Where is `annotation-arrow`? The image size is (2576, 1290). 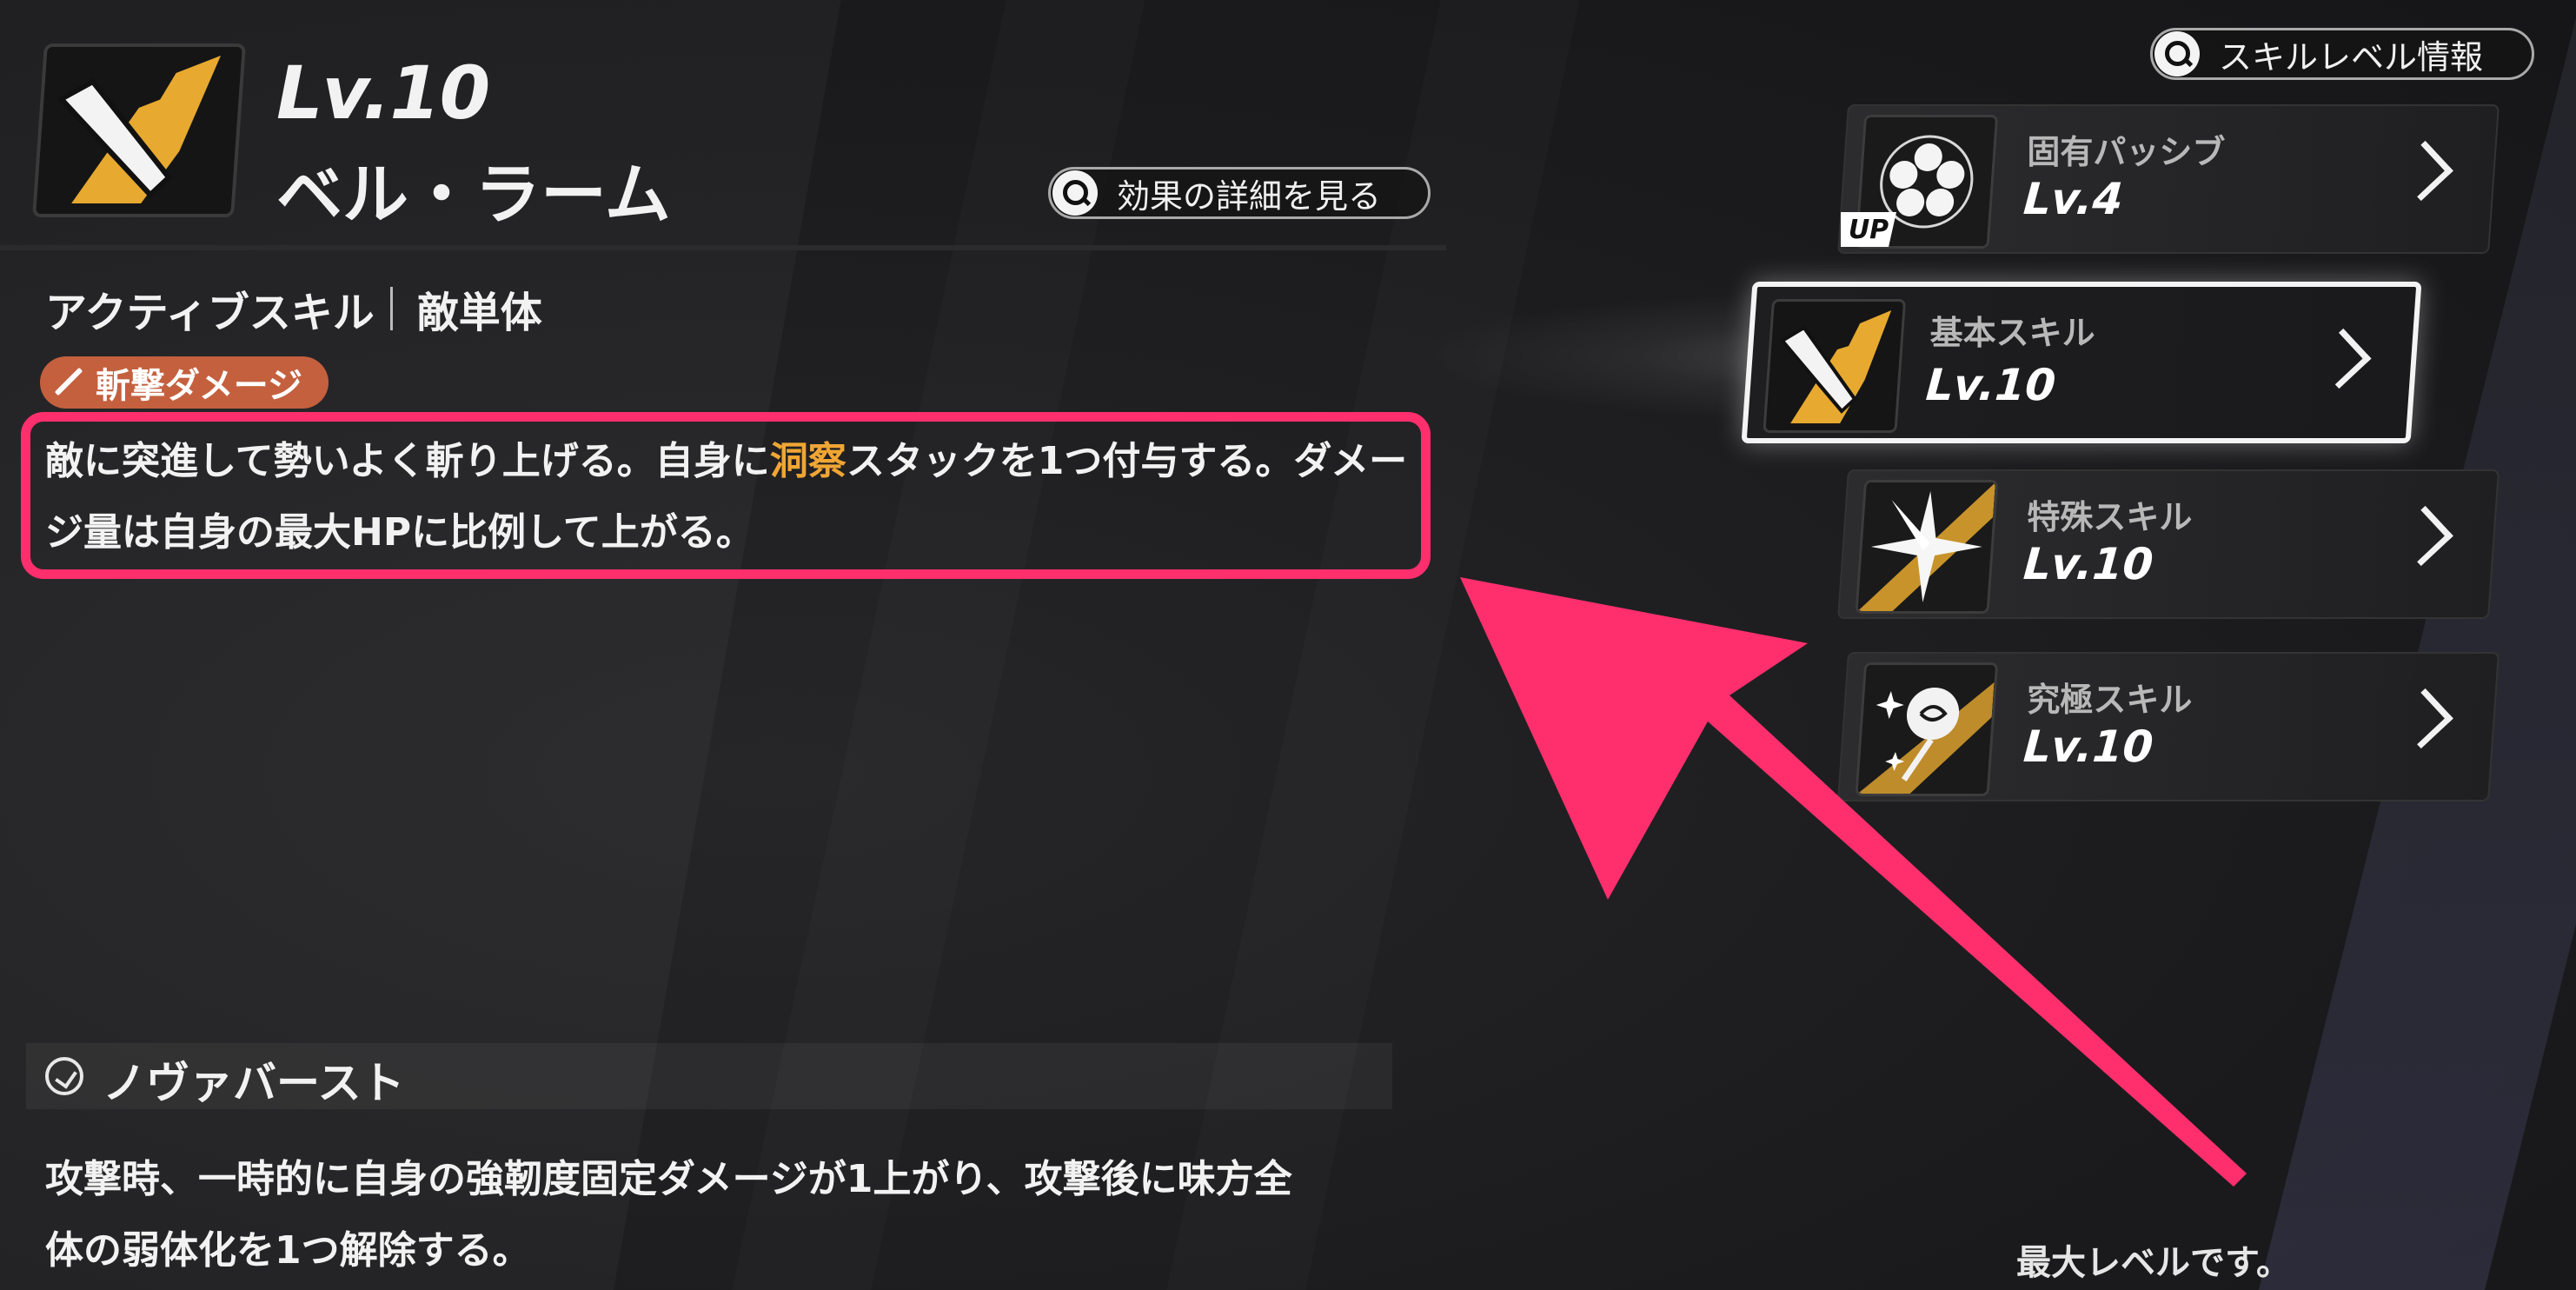 annotation-arrow is located at coordinates (1853, 882).